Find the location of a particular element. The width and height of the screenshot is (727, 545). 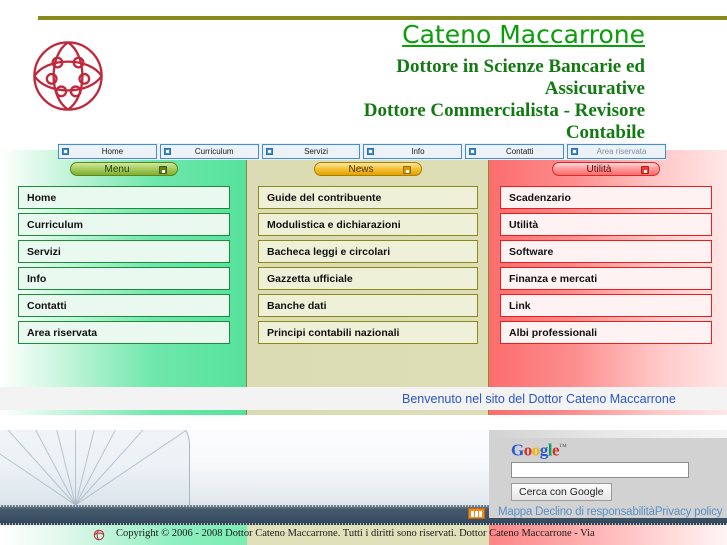

news-item-label: Principi contabili nazionali is located at coordinates (333, 332).